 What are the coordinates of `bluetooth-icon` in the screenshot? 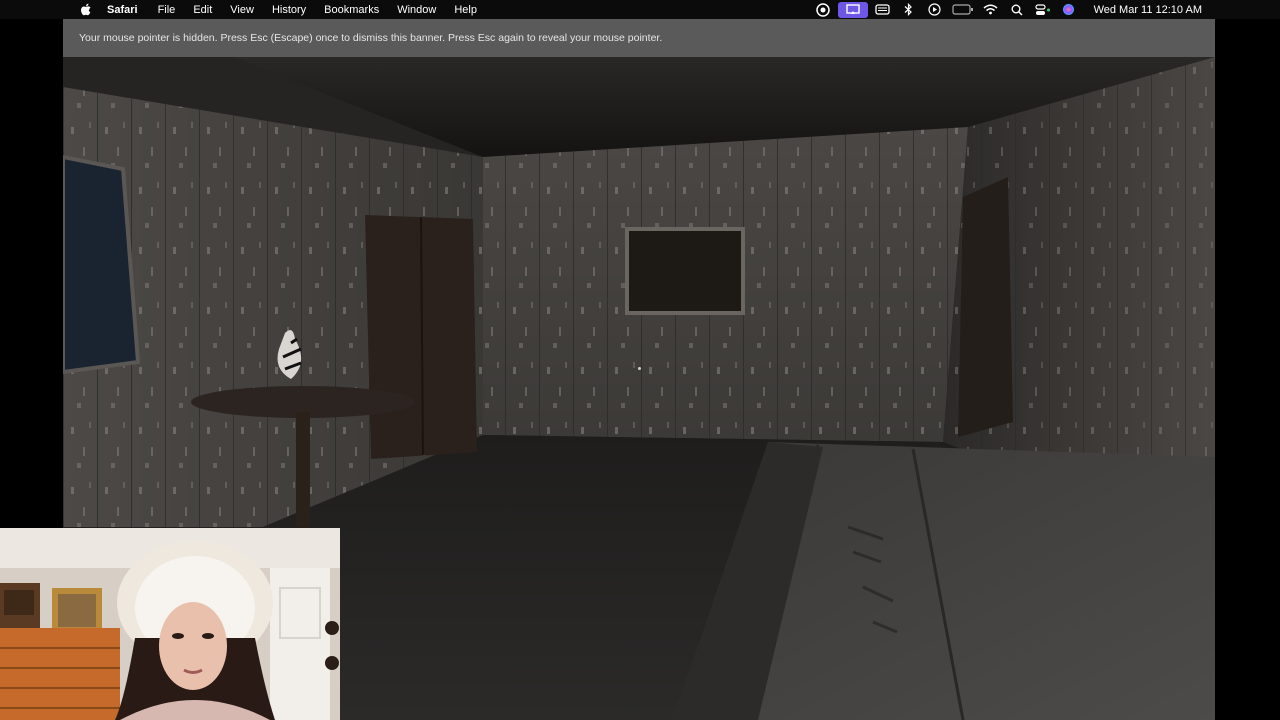 It's located at (909, 9).